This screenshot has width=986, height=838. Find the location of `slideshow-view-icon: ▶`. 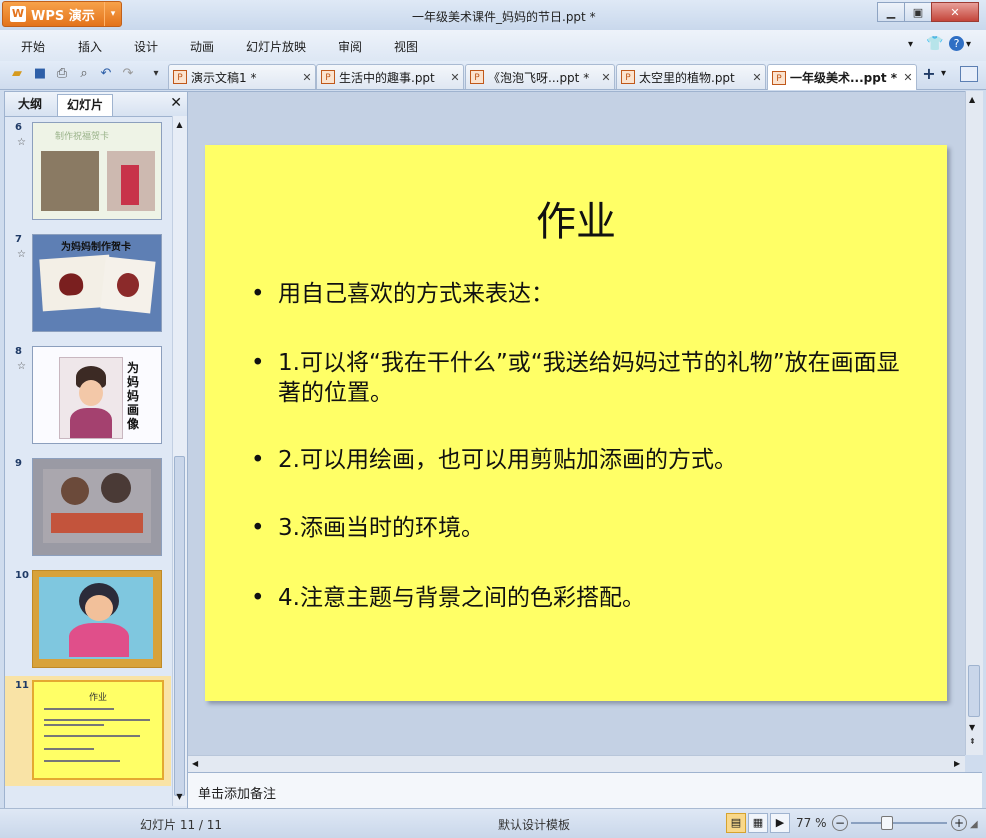

slideshow-view-icon: ▶ is located at coordinates (780, 823).